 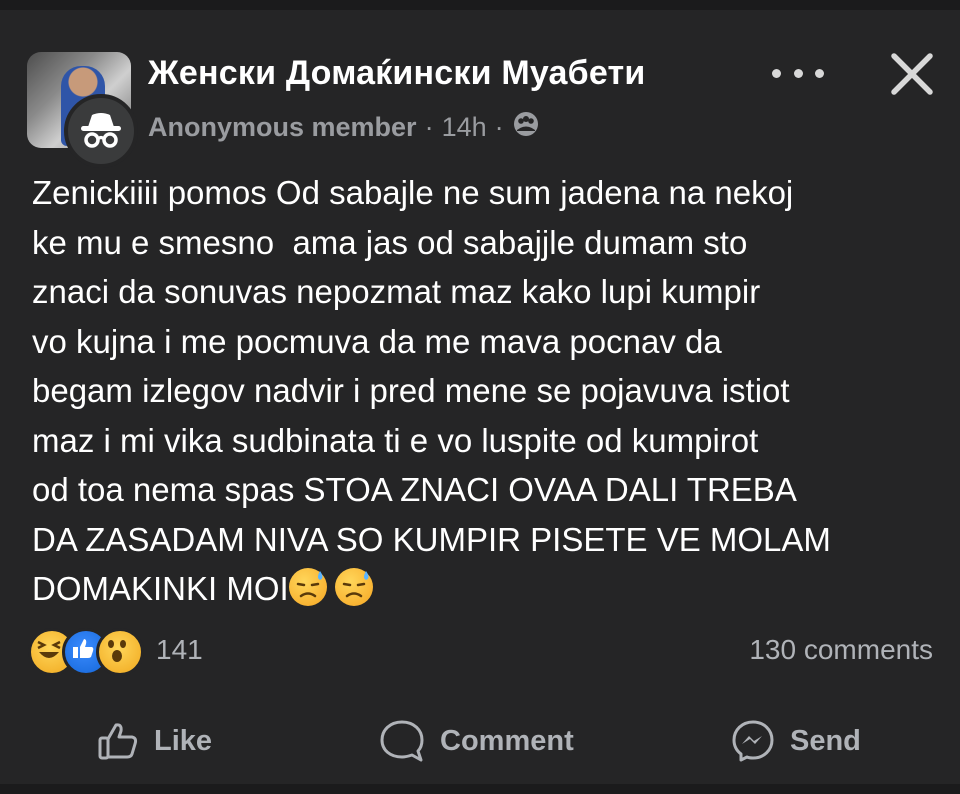 I want to click on group-name: Женски Домаќински Муабети, so click(x=396, y=73).